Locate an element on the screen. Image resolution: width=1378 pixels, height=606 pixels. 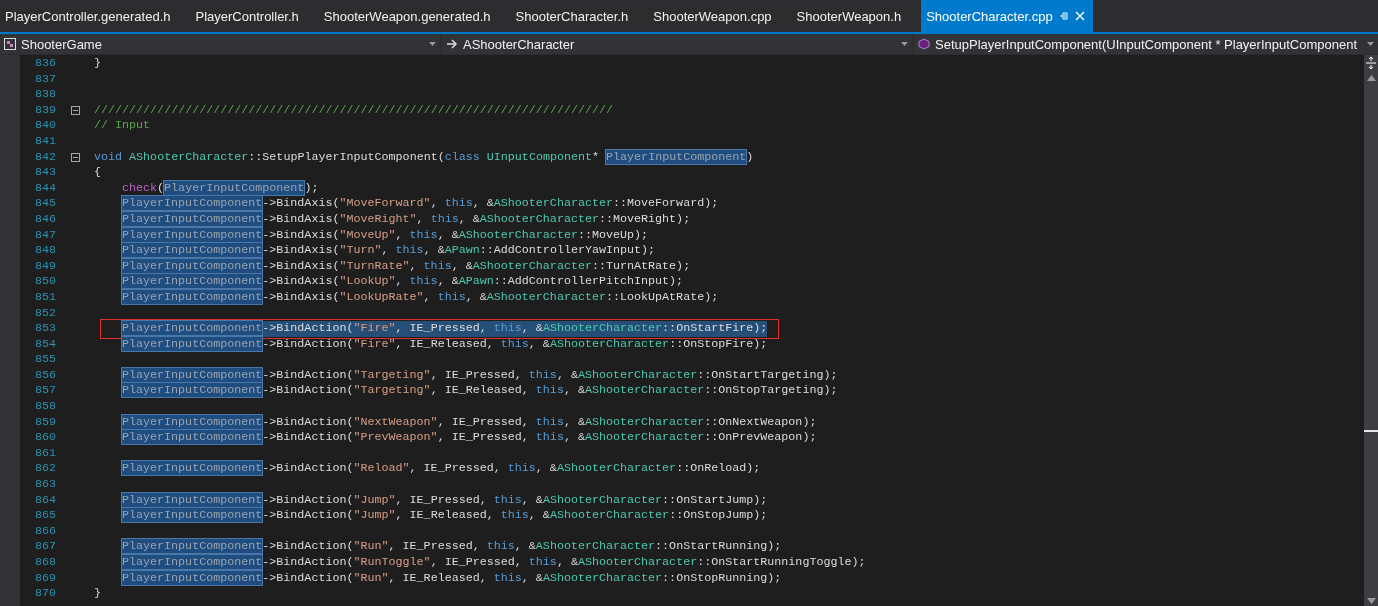
project-icon is located at coordinates (10, 44).